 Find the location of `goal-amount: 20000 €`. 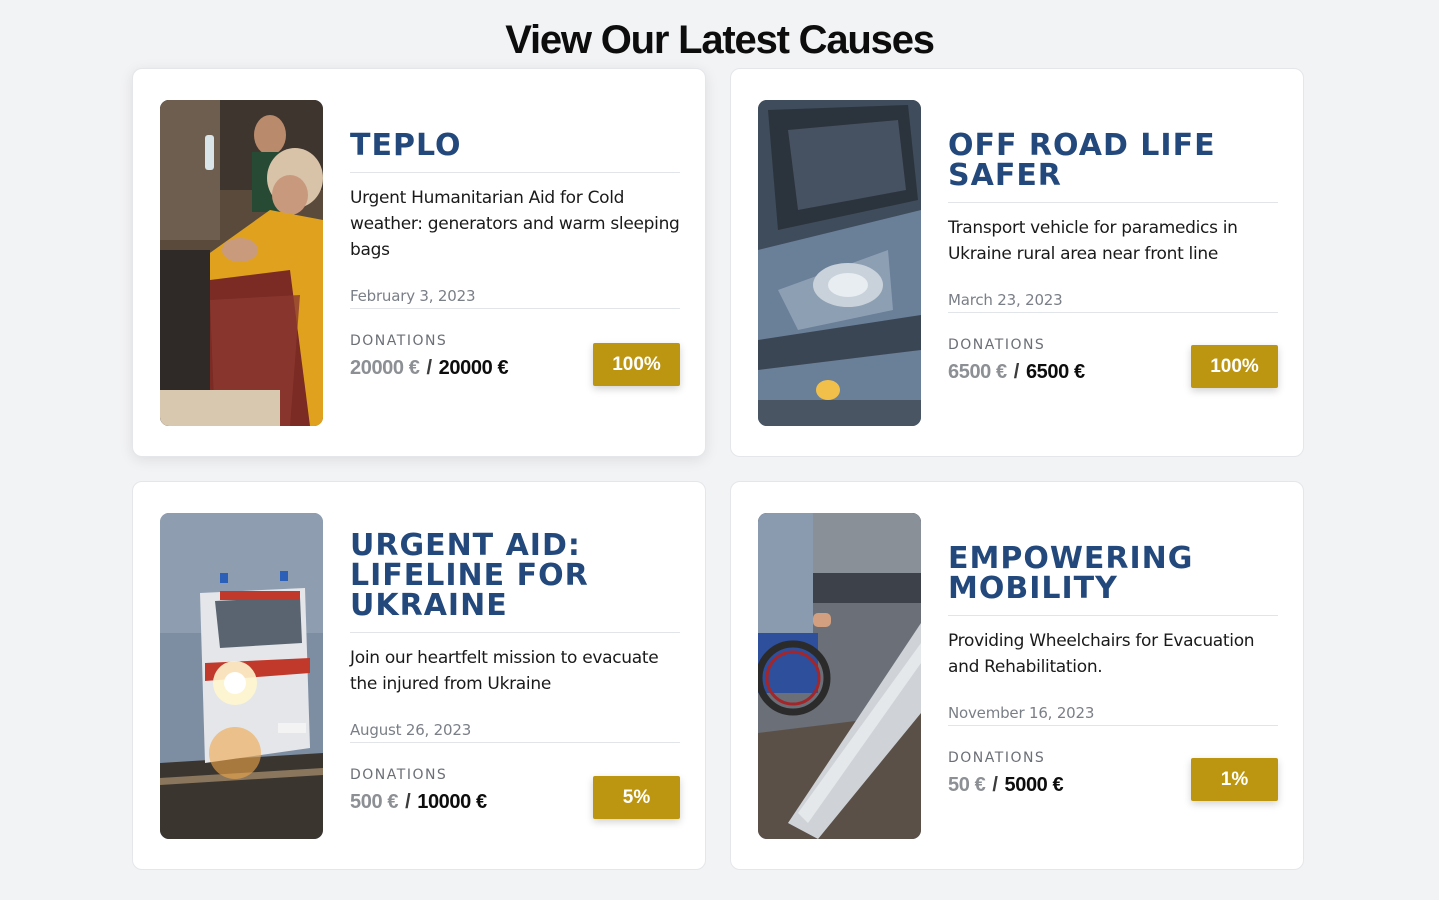

goal-amount: 20000 € is located at coordinates (473, 368).